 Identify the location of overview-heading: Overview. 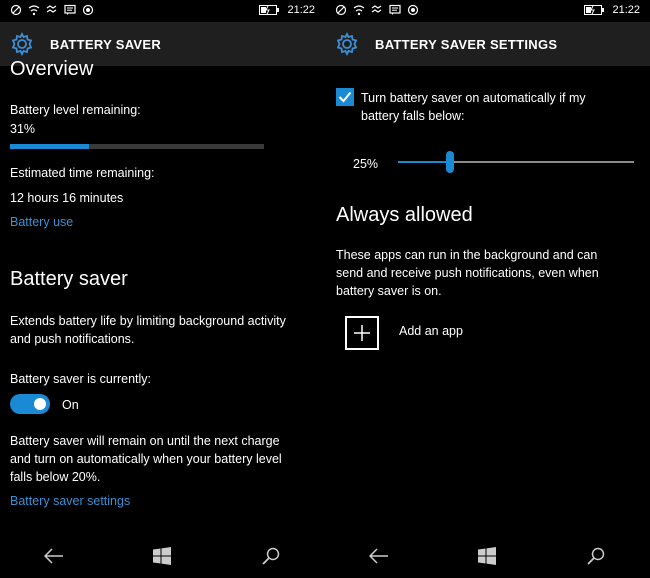
(52, 69).